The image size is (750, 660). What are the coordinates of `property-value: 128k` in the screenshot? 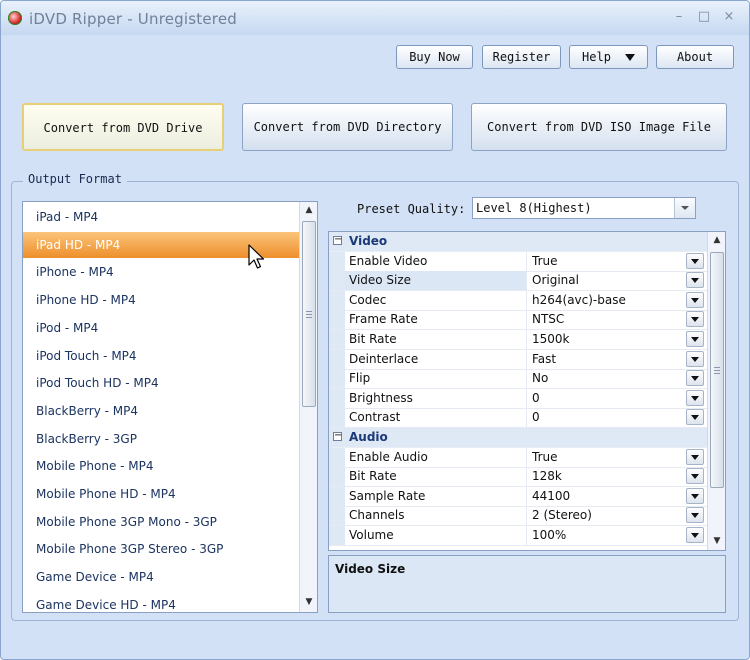 It's located at (607, 476).